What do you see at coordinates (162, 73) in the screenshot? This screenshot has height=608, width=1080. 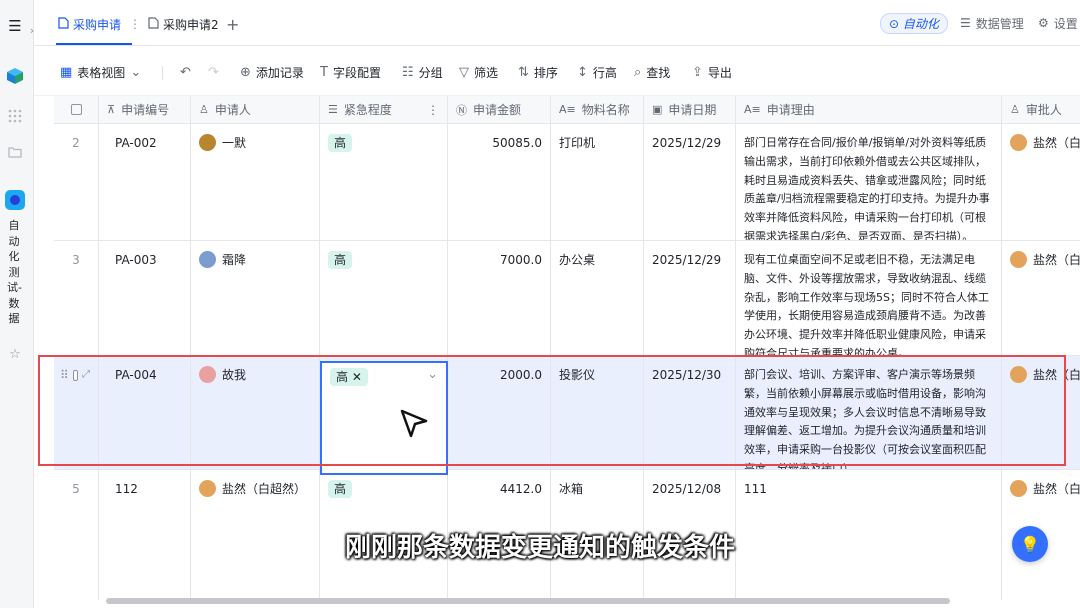 I see `toolbar-divider` at bounding box center [162, 73].